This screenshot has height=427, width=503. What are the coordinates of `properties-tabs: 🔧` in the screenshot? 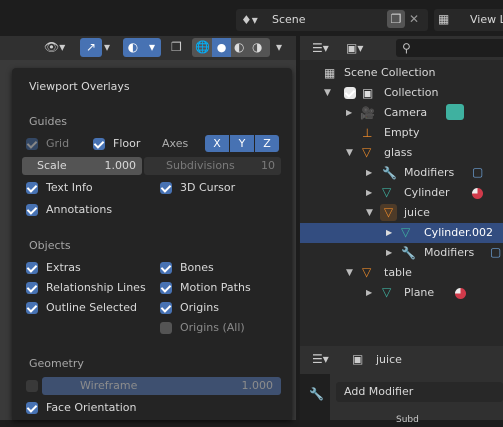 It's located at (315, 397).